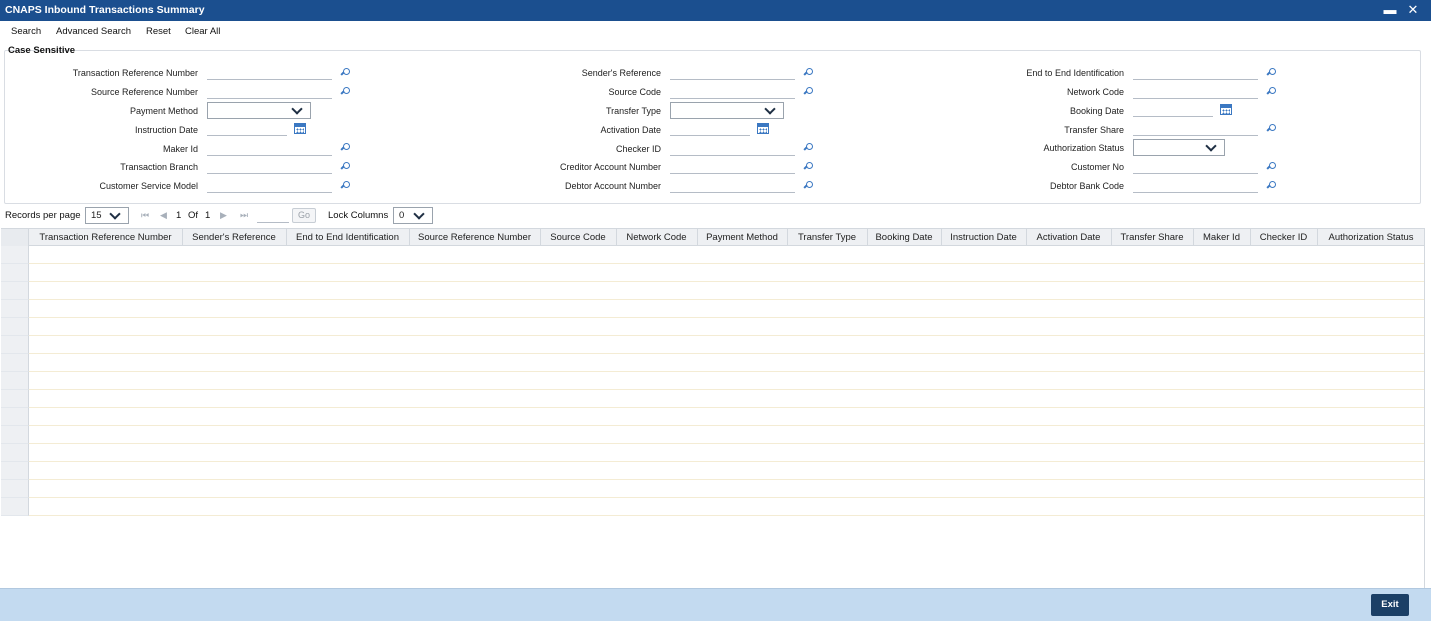 The width and height of the screenshot is (1431, 621). Describe the element at coordinates (1413, 10) in the screenshot. I see `close-icon: ✕` at that location.